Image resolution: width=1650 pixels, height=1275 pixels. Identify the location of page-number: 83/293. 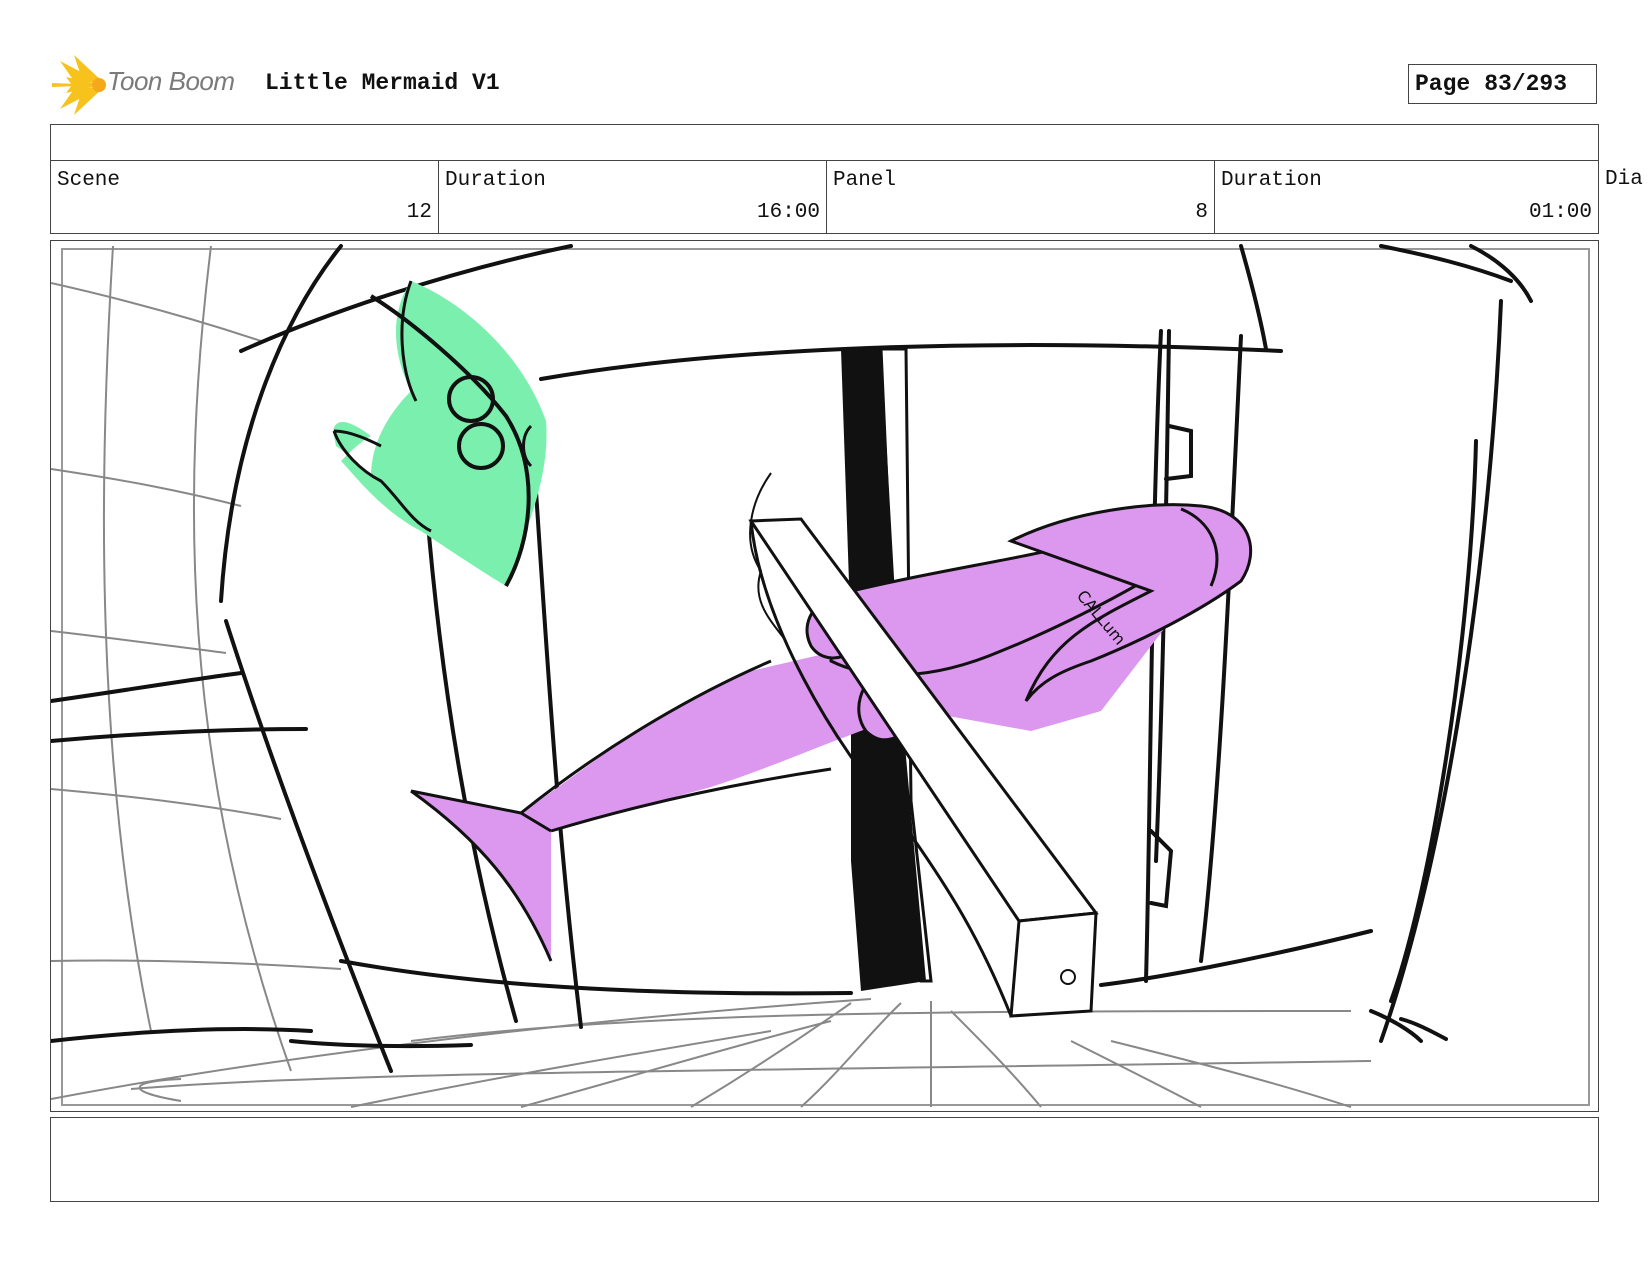
(1526, 84).